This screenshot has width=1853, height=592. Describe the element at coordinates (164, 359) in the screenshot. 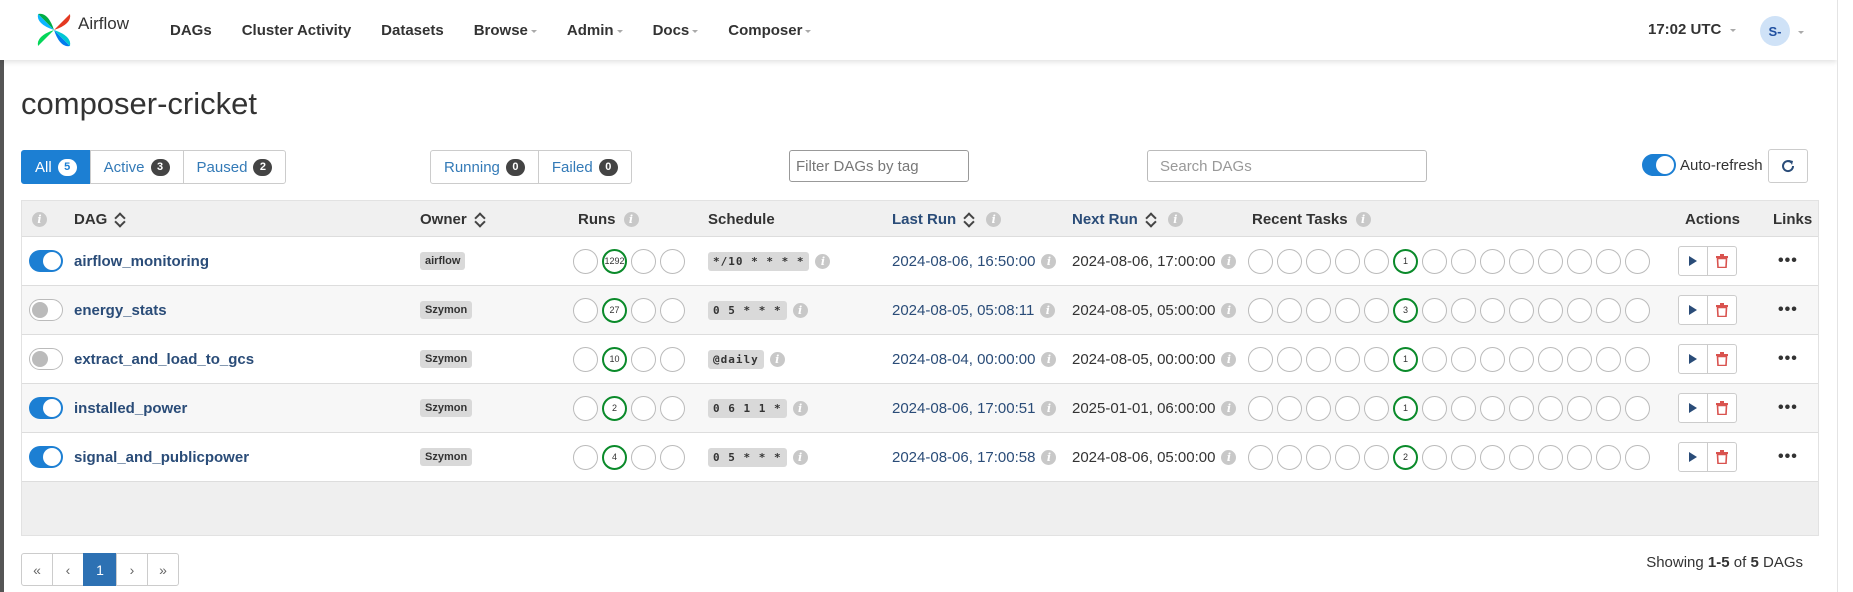

I see `dag-link: extract_and_load_to_gcs` at that location.